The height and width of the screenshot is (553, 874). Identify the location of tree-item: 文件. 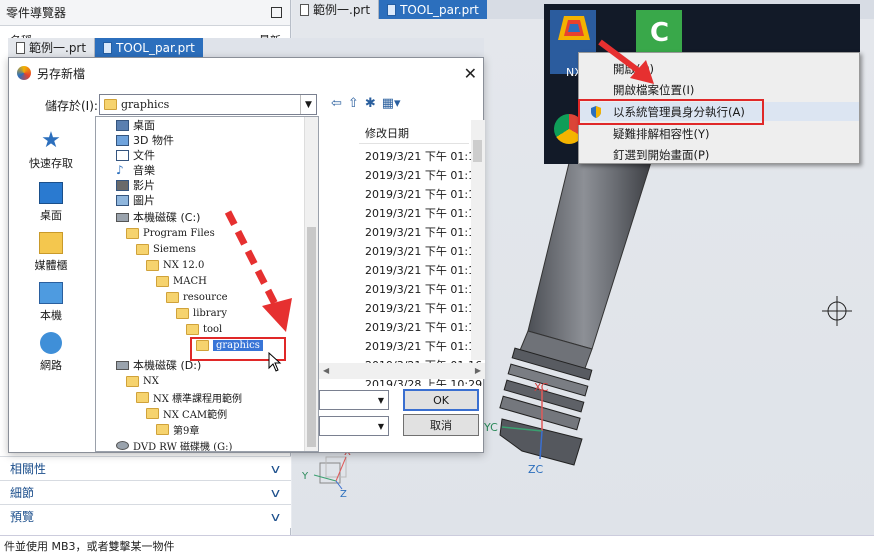
(135, 155).